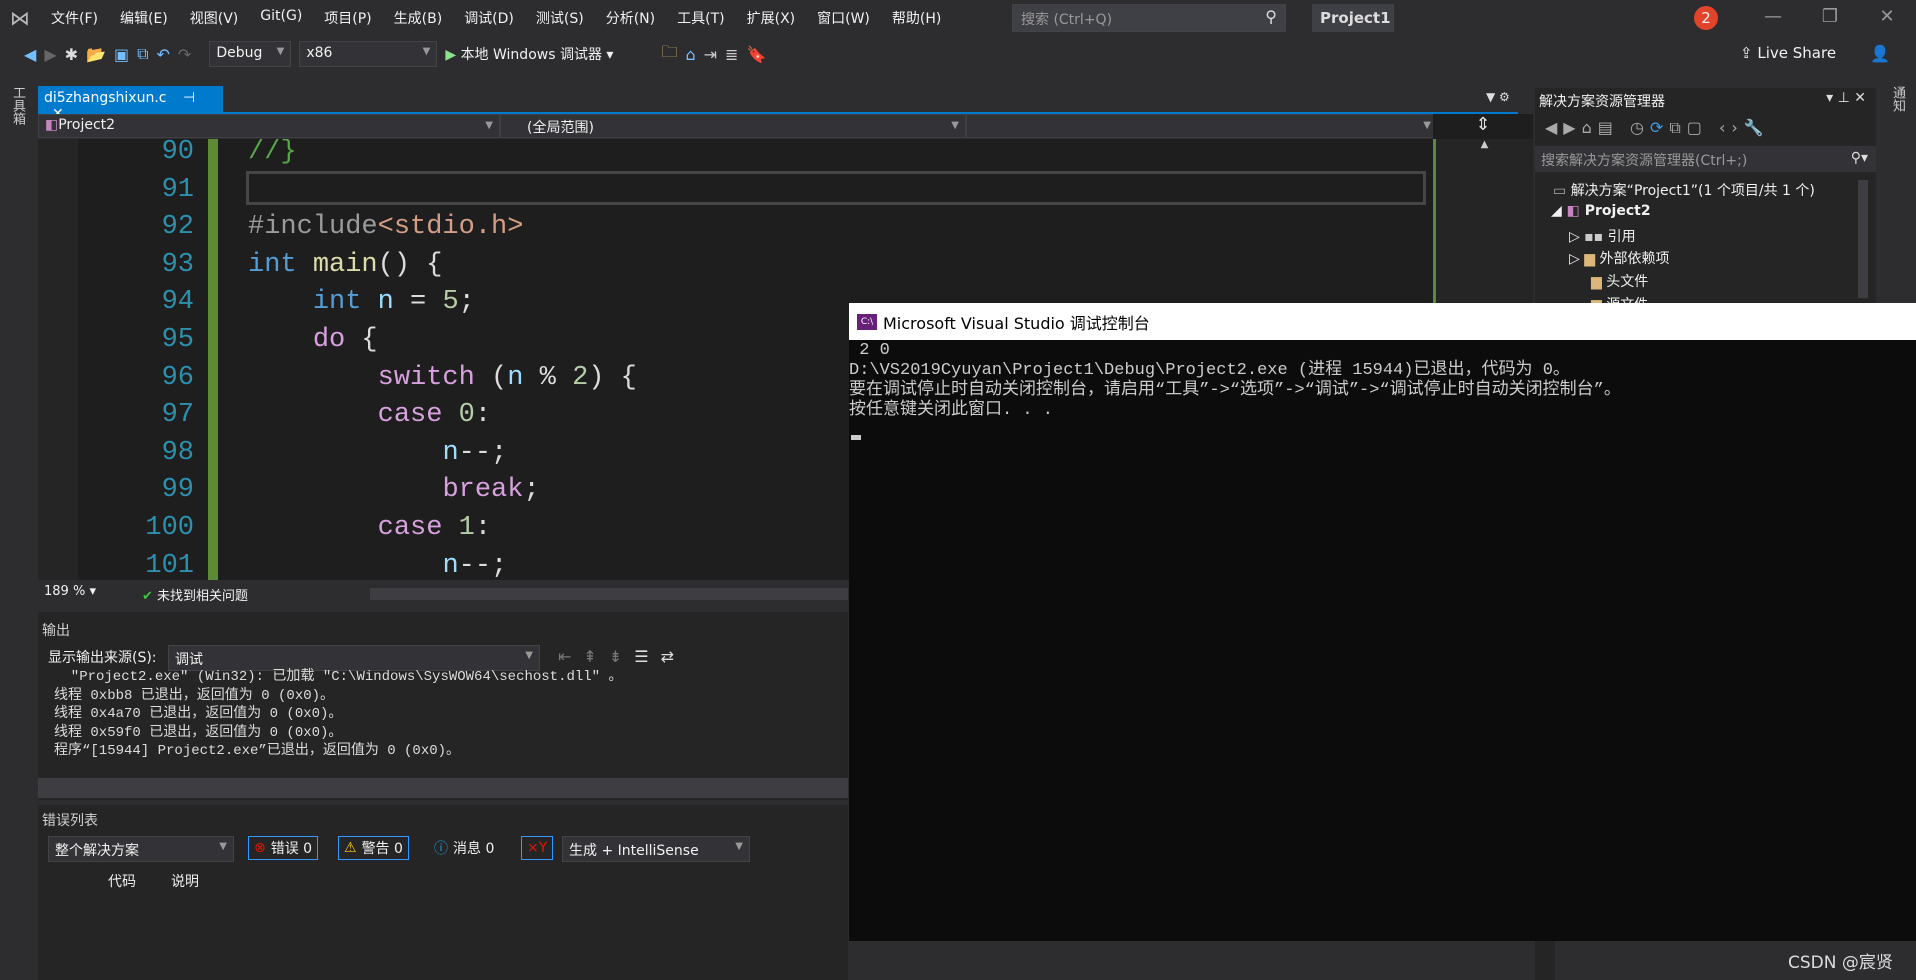 The height and width of the screenshot is (980, 1916). What do you see at coordinates (74, 18) in the screenshot?
I see `menu-item: 文件(F)` at bounding box center [74, 18].